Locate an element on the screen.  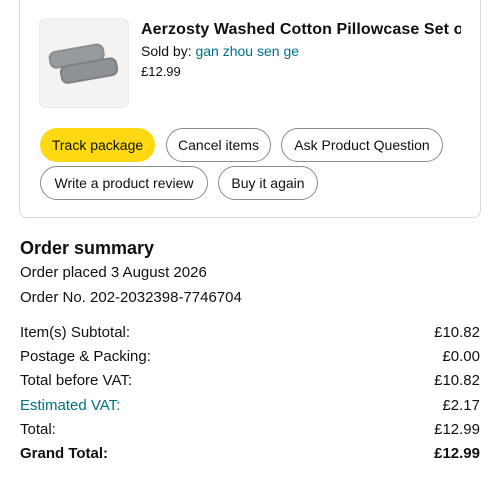
total-label: Total: is located at coordinates (38, 429).